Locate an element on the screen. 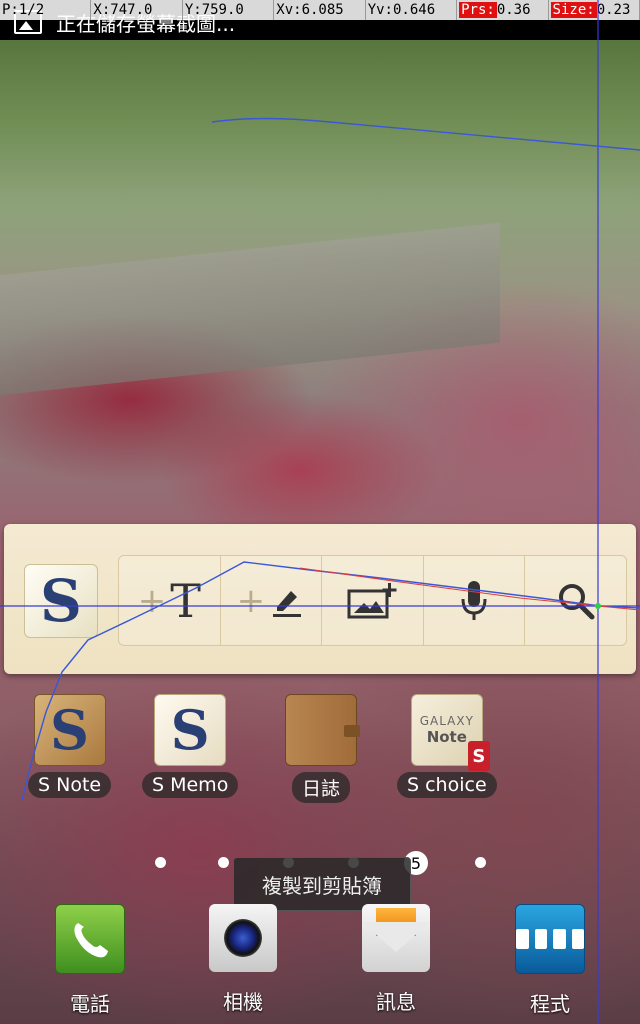 Image resolution: width=640 pixels, height=1024 pixels. pointer-y: Y:759.0 is located at coordinates (228, 10).